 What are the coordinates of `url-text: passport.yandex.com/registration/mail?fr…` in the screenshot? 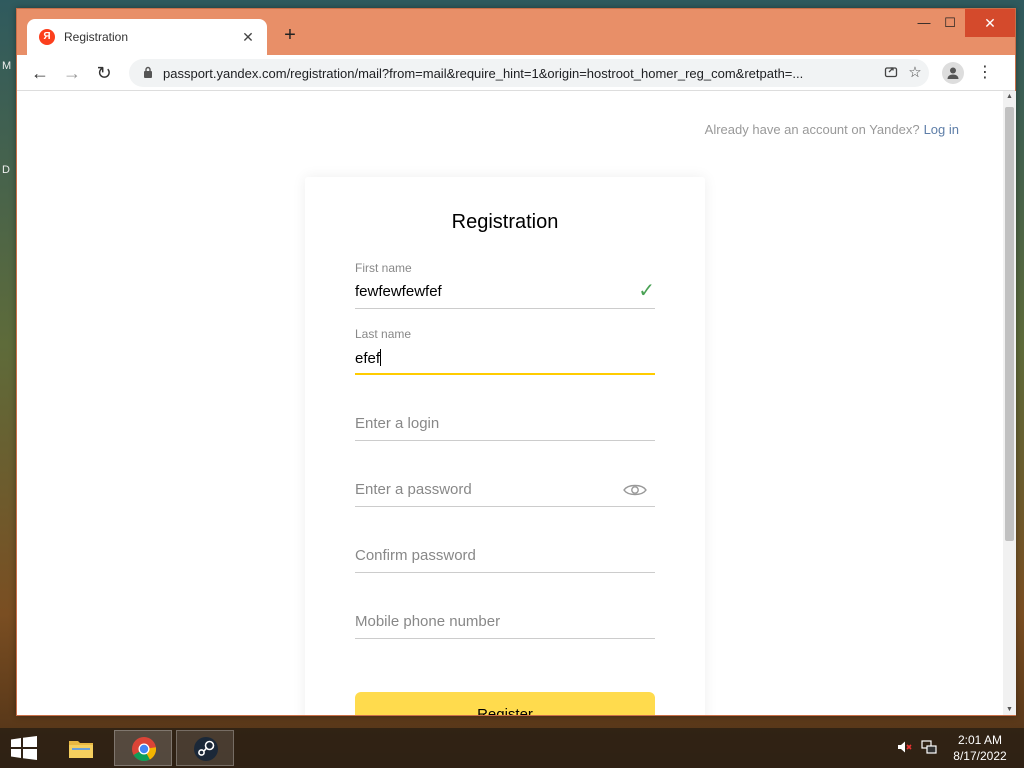 It's located at (516, 73).